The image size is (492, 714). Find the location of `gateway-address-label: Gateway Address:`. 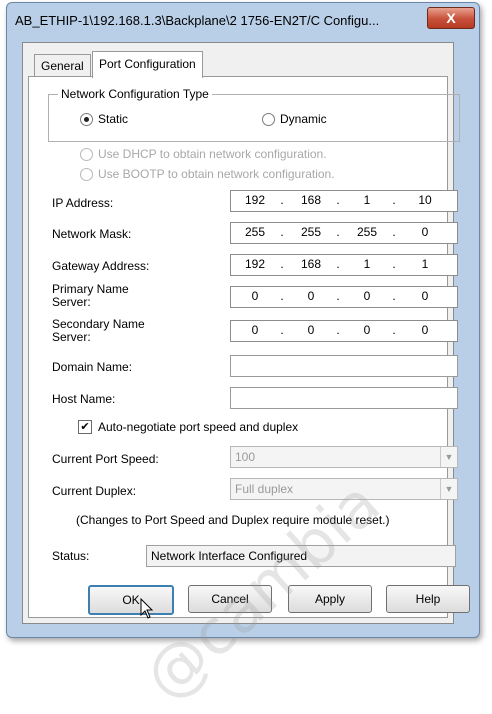

gateway-address-label: Gateway Address: is located at coordinates (101, 266).